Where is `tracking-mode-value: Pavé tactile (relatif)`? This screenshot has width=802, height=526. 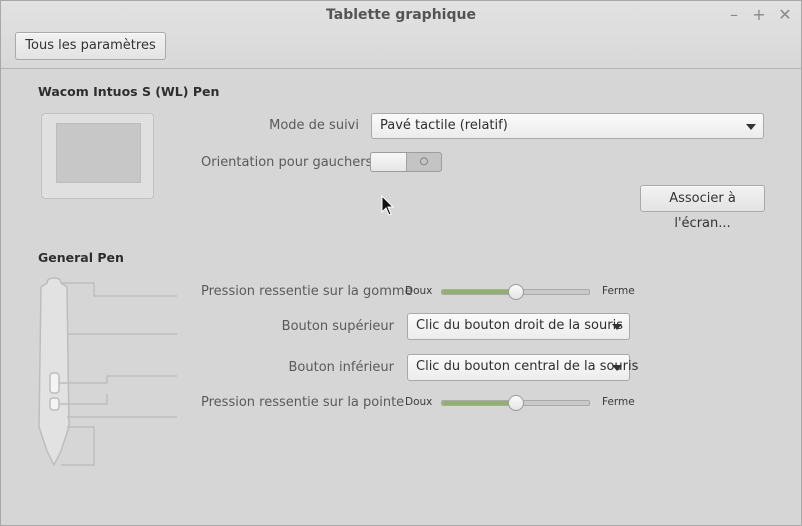
tracking-mode-value: Pavé tactile (relatif) is located at coordinates (444, 125).